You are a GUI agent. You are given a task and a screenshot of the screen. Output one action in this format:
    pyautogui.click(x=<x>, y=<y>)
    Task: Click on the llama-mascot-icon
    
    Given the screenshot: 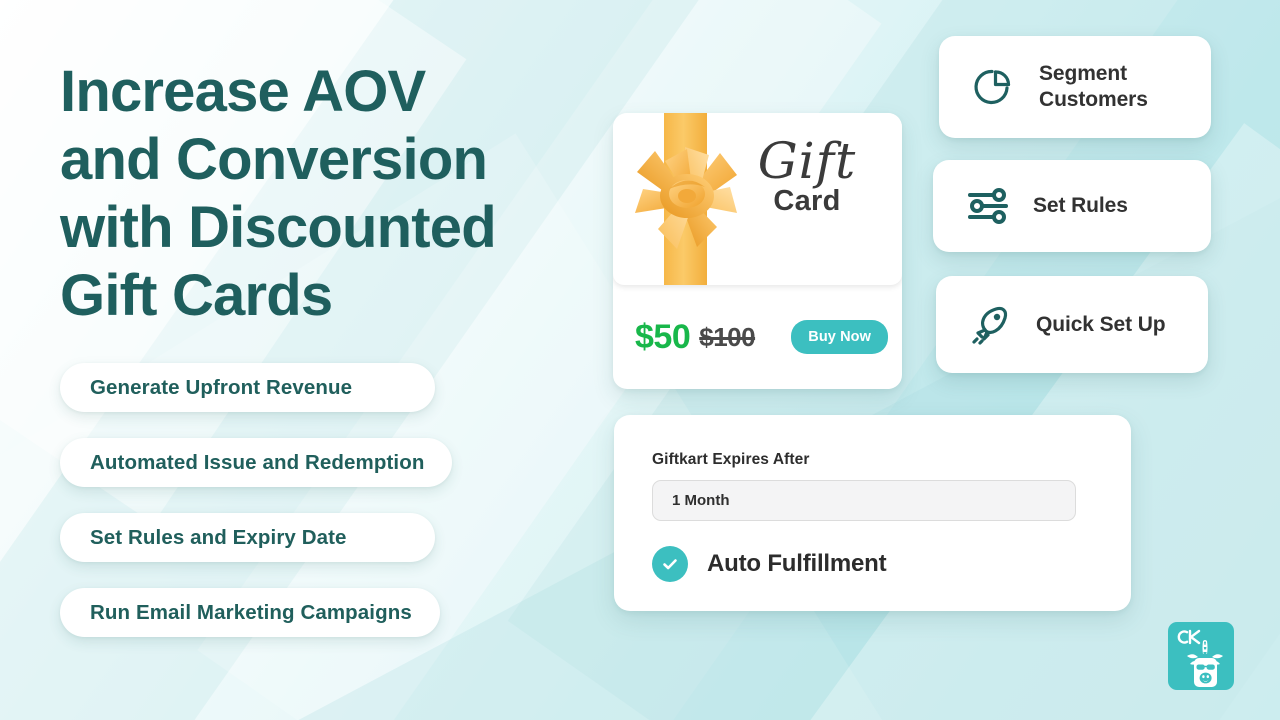 What is the action you would take?
    pyautogui.click(x=1206, y=664)
    